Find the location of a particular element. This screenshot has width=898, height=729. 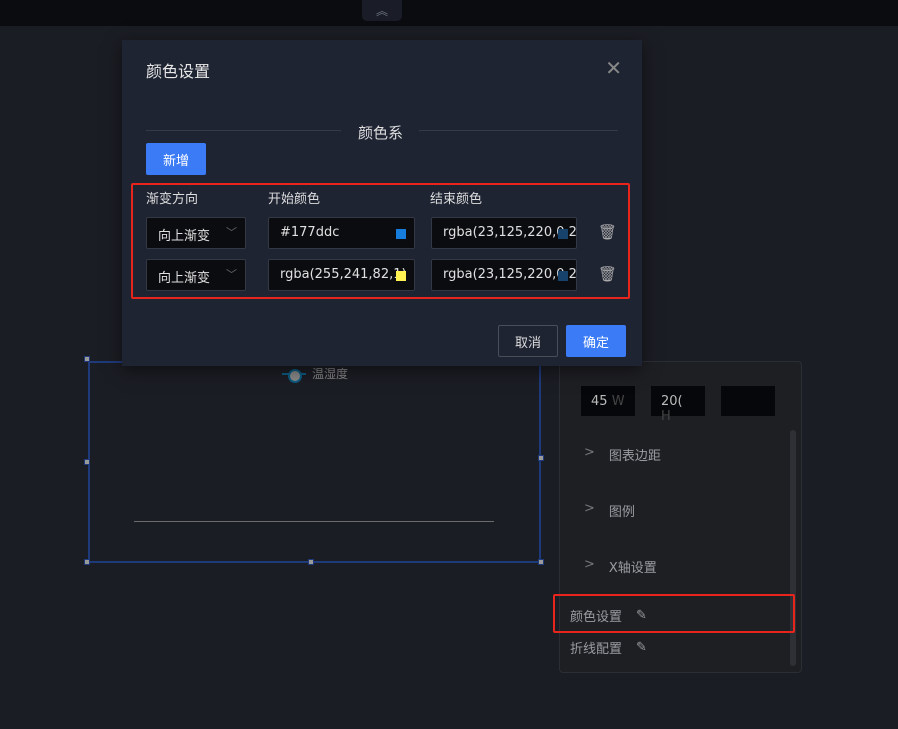

column-header: 开始颜色 is located at coordinates (294, 199).